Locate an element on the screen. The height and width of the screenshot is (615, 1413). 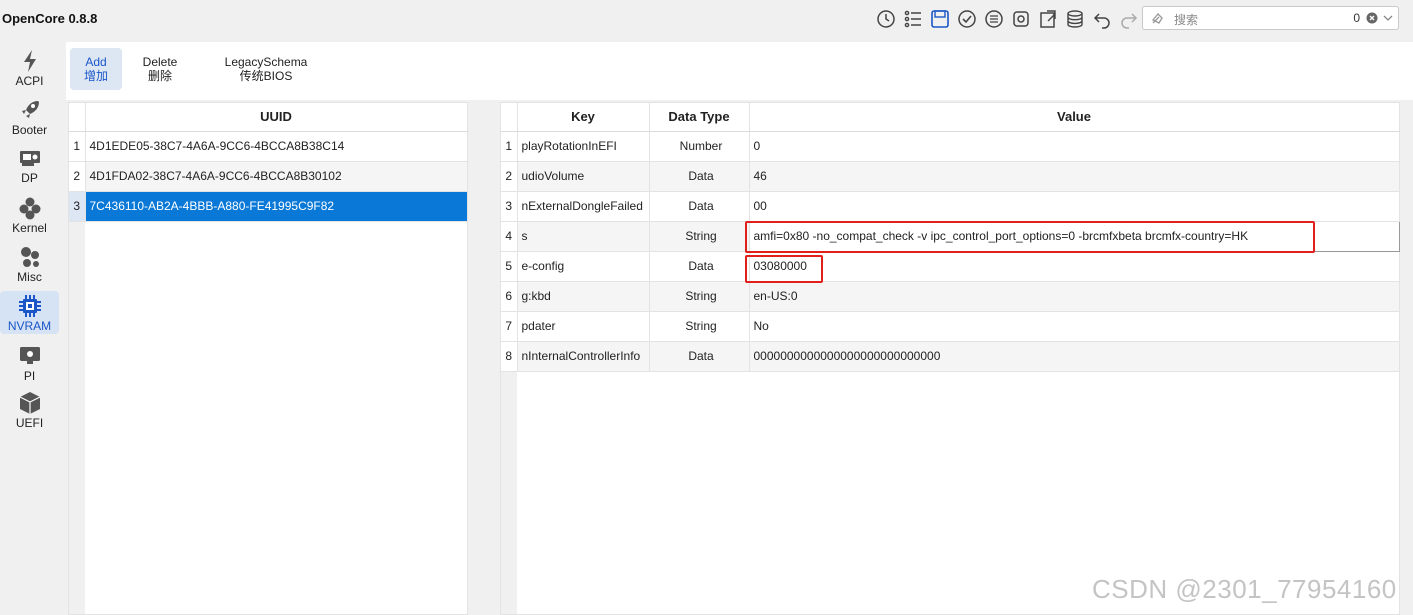
value-cell: en-US:0 is located at coordinates (1074, 296).